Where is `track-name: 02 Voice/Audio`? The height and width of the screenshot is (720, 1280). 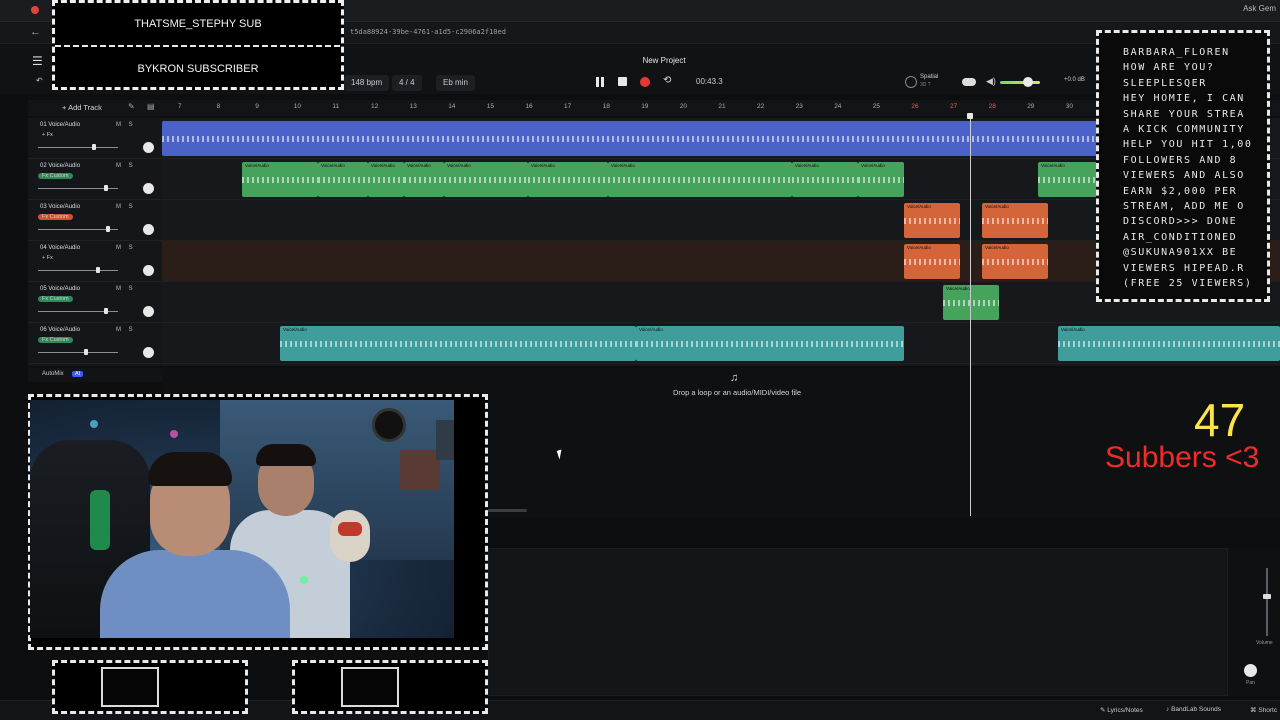
track-name: 02 Voice/Audio is located at coordinates (60, 166).